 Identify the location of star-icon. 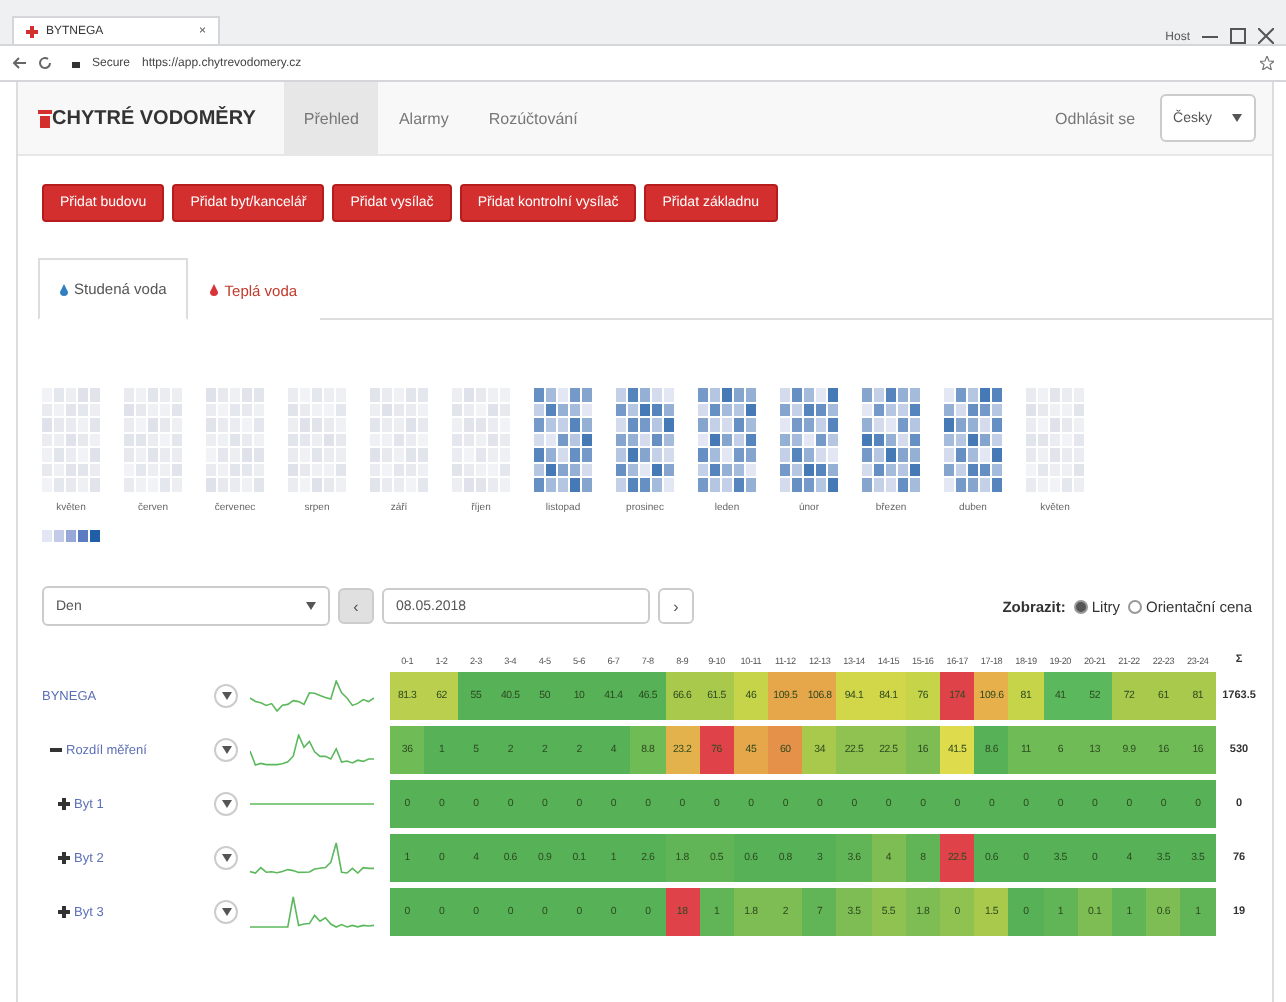
(1267, 63).